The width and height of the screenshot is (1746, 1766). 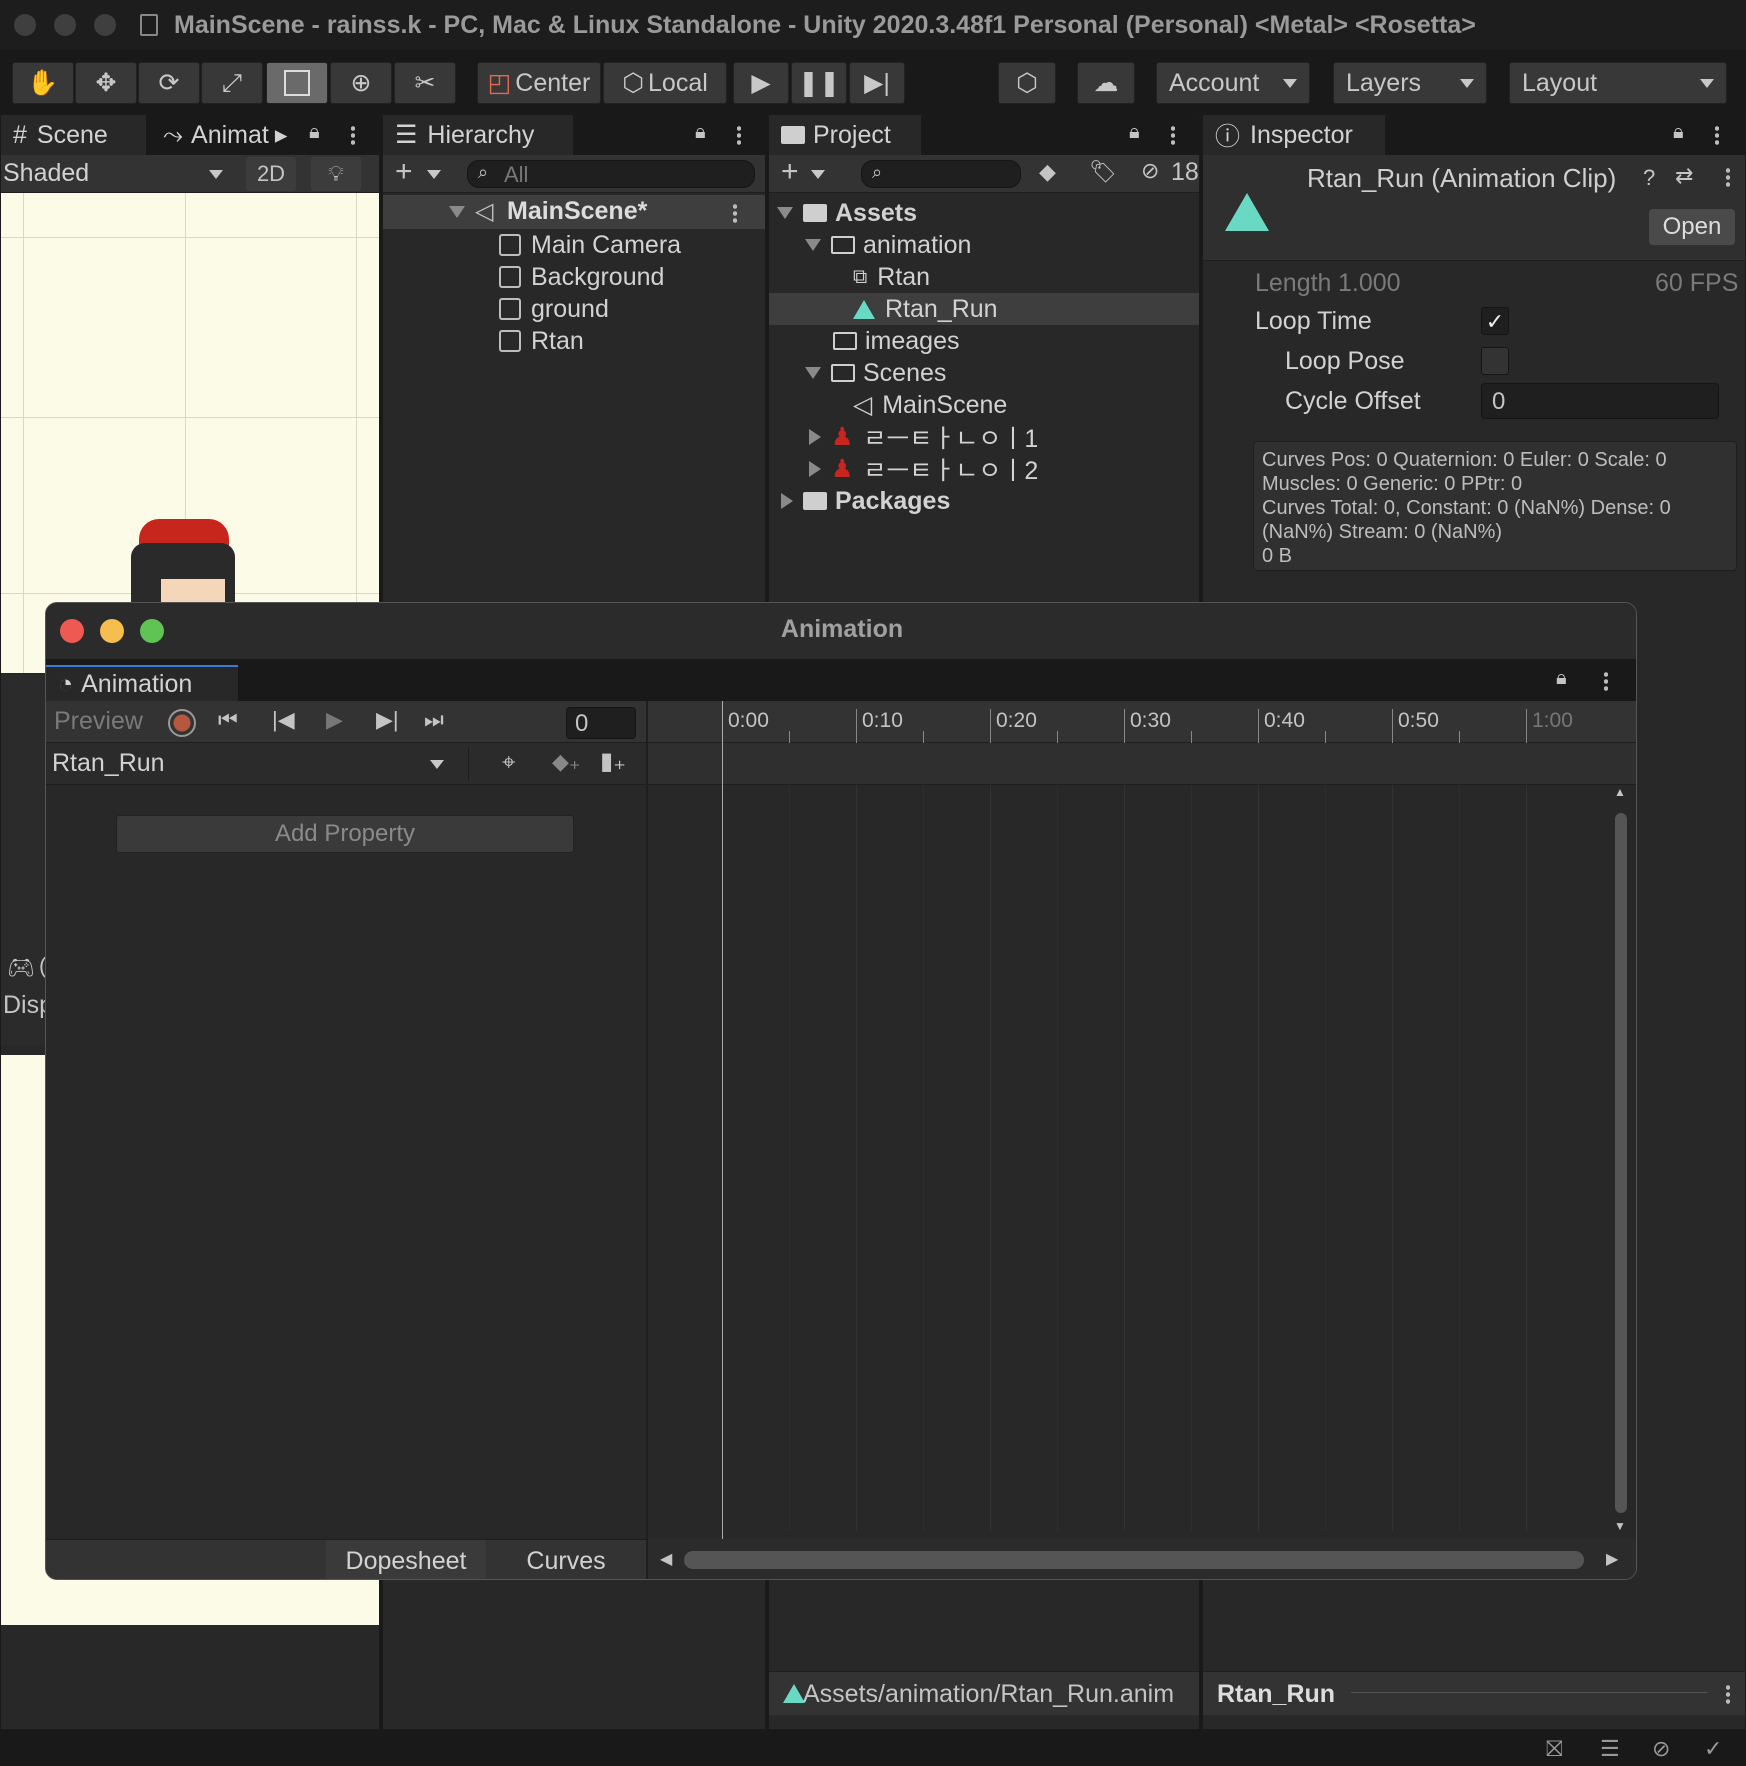 What do you see at coordinates (43, 83) in the screenshot?
I see `hand-tool-button: ✋` at bounding box center [43, 83].